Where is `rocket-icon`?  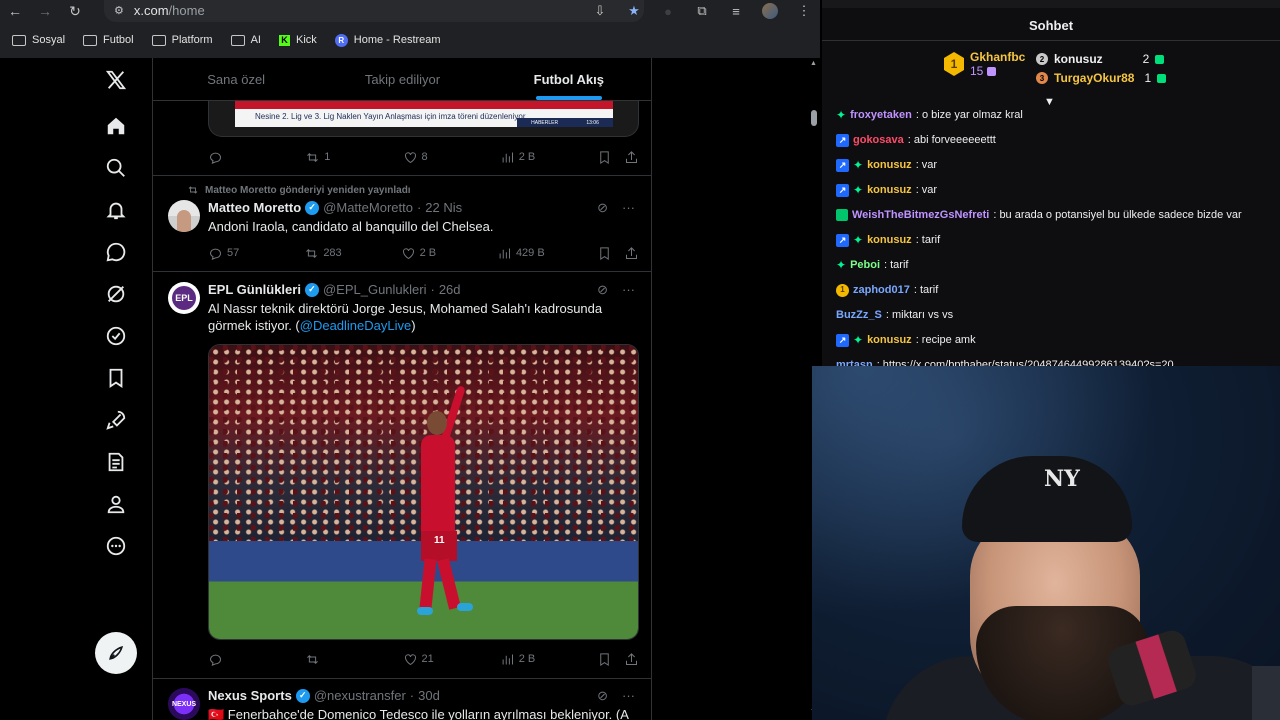 rocket-icon is located at coordinates (116, 420).